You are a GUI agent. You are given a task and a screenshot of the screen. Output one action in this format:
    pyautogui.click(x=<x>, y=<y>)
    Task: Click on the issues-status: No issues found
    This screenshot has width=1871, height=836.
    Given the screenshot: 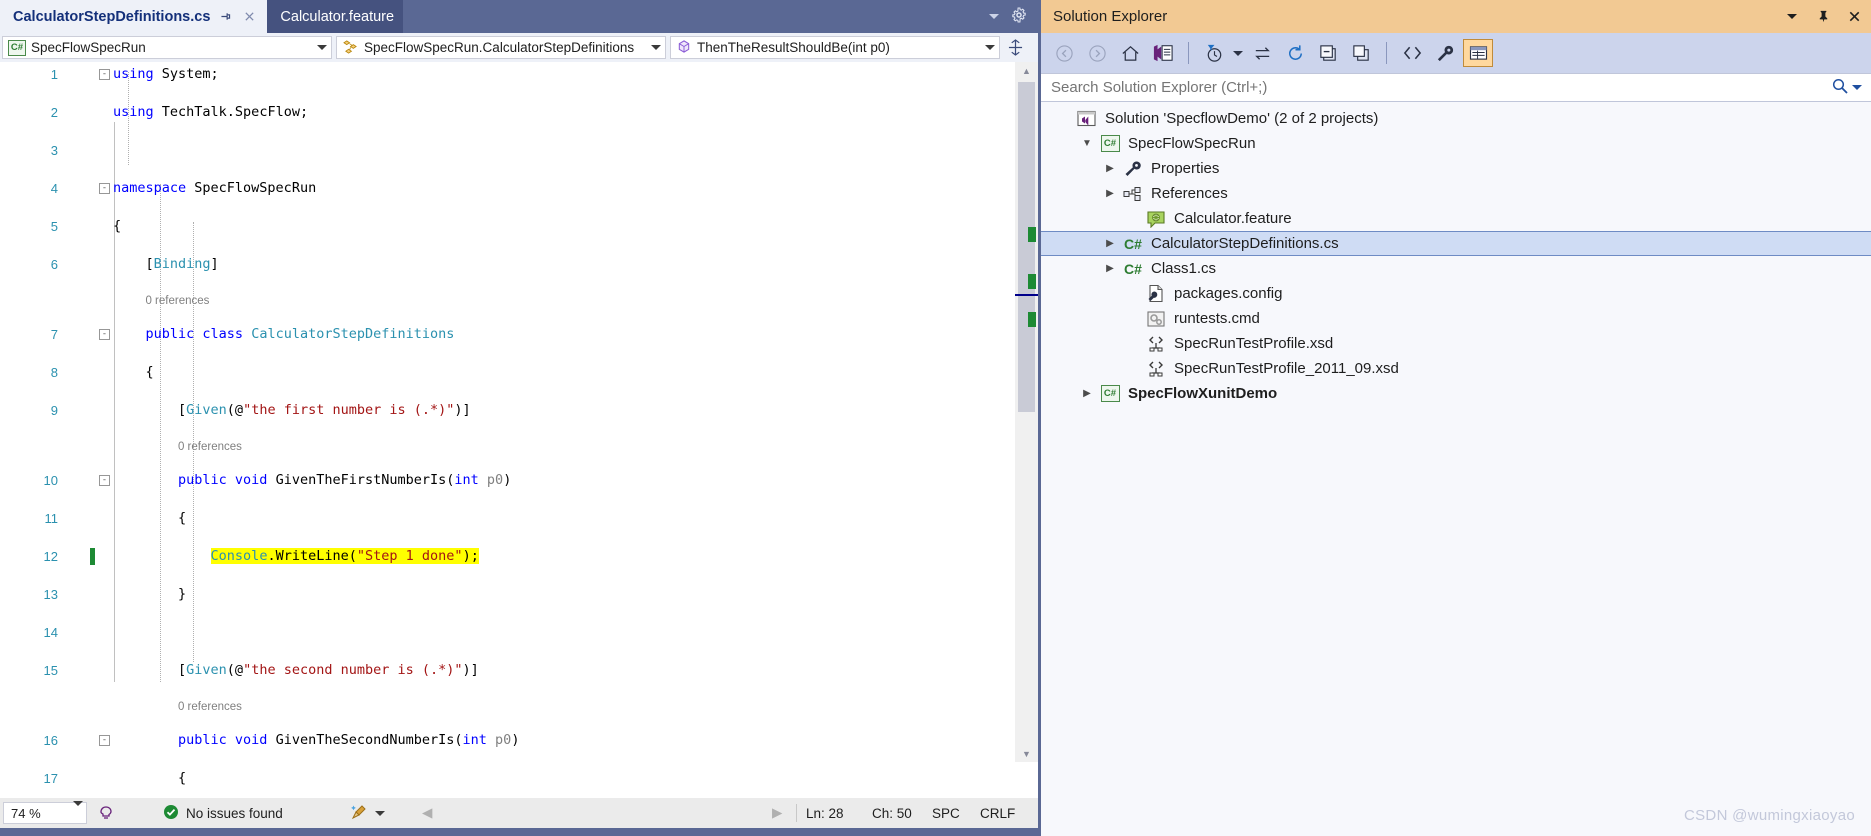 What is the action you would take?
    pyautogui.click(x=209, y=813)
    